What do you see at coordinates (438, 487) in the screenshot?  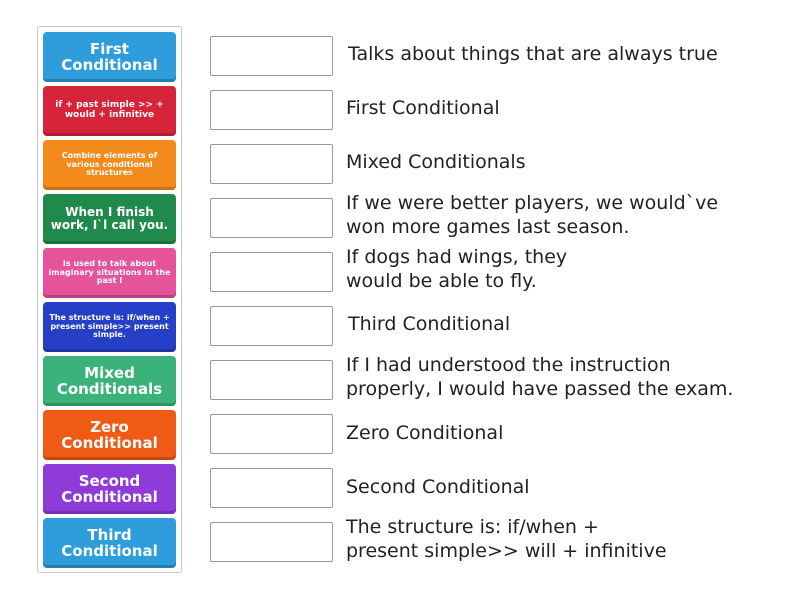 I see `description-text: Second Conditional` at bounding box center [438, 487].